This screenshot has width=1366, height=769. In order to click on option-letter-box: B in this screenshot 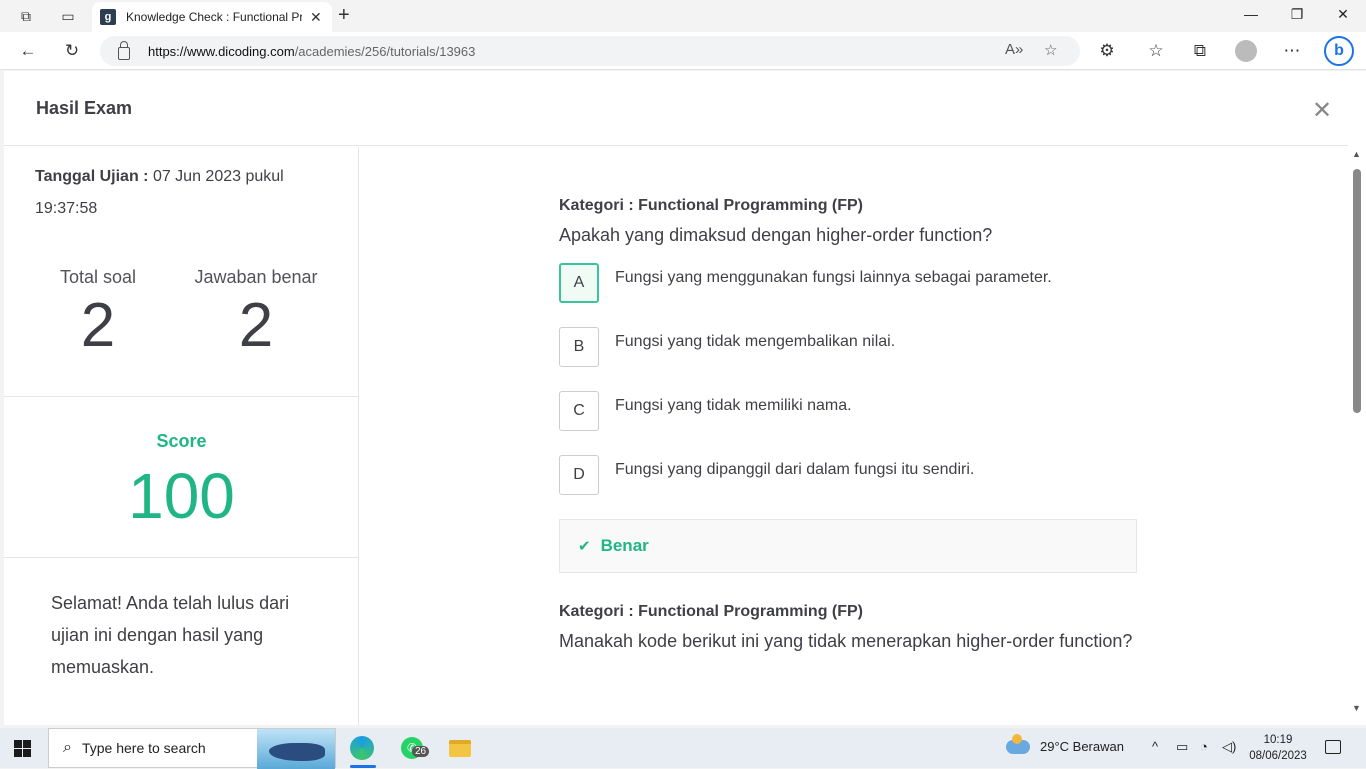, I will do `click(579, 347)`.